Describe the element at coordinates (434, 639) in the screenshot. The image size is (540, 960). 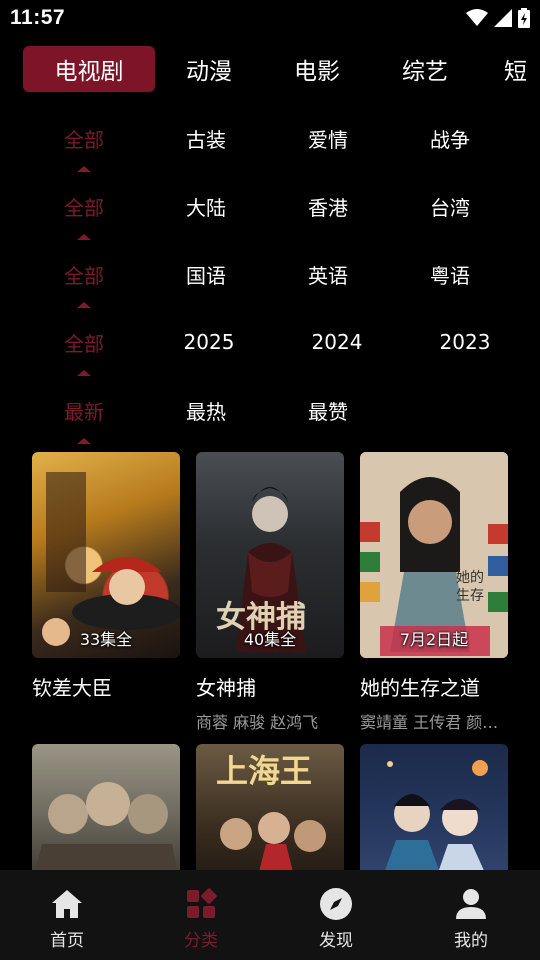
I see `episode-badge: 7月2日起` at that location.